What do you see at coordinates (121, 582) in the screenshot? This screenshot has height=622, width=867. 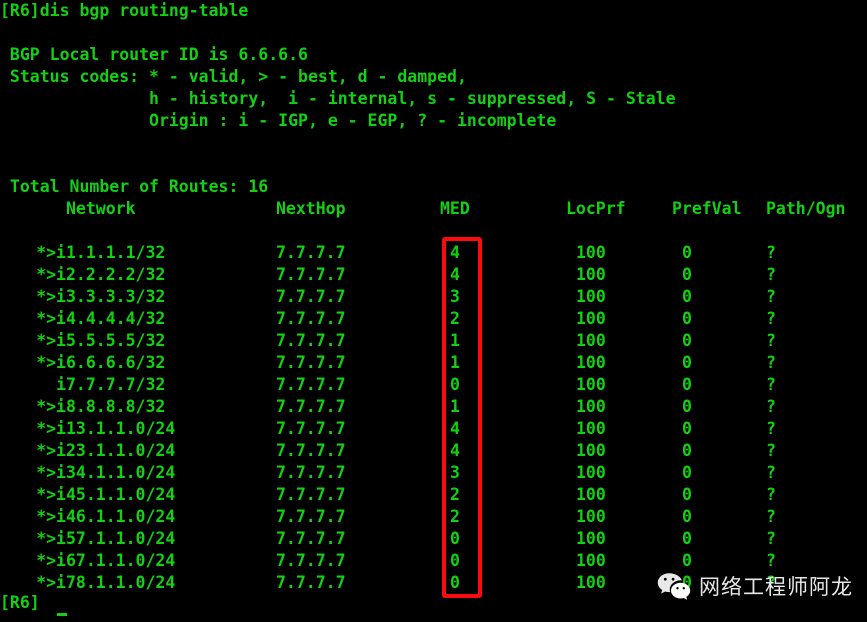 I see `cell-network: 78.1.1.0/24` at bounding box center [121, 582].